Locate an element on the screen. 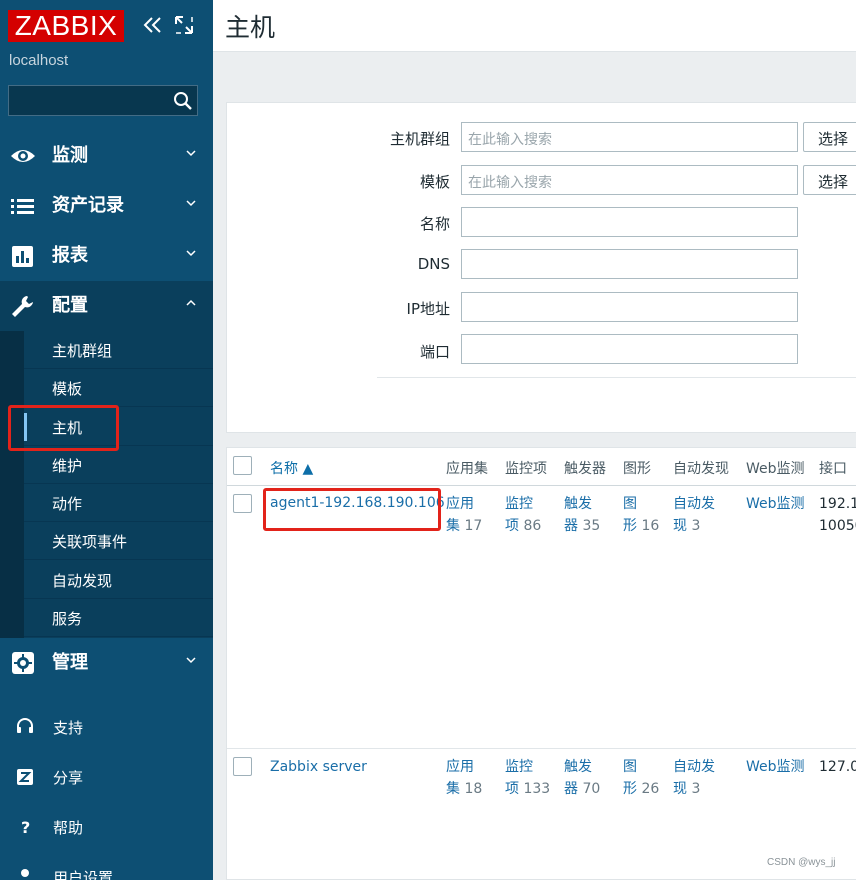 The height and width of the screenshot is (880, 856). search-icon is located at coordinates (183, 101).